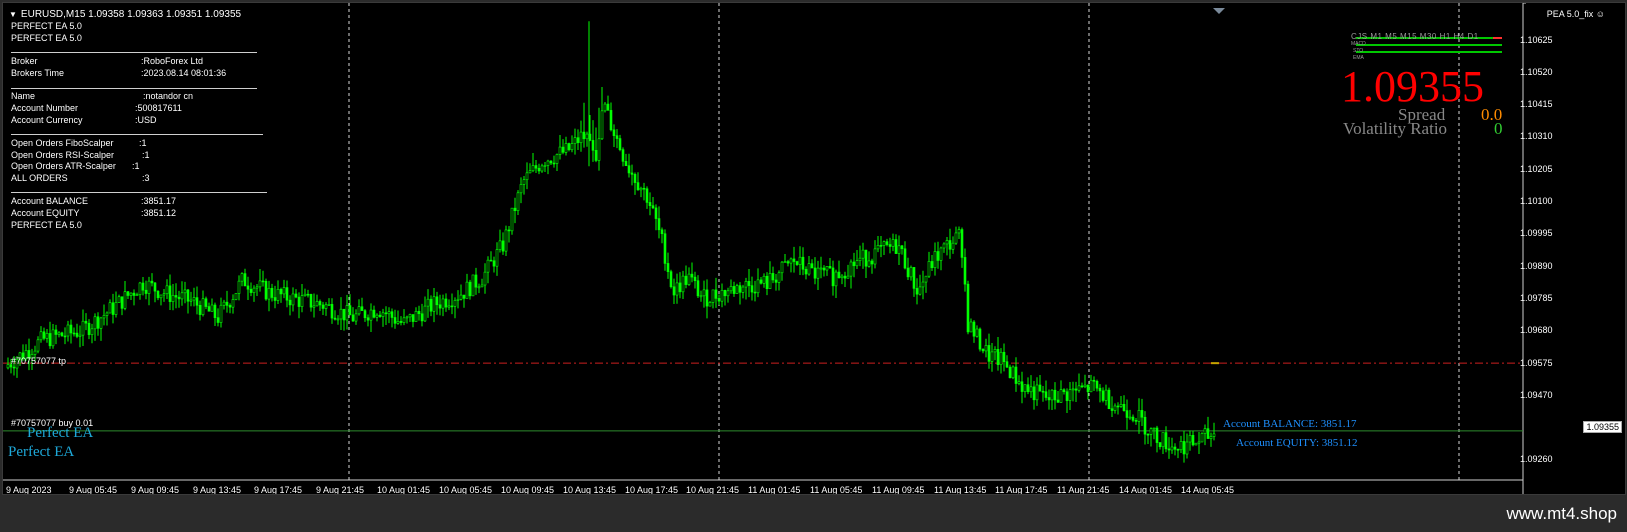 This screenshot has height=532, width=1627. I want to click on info-accnum-row: Account Number:500817611, so click(96, 108).